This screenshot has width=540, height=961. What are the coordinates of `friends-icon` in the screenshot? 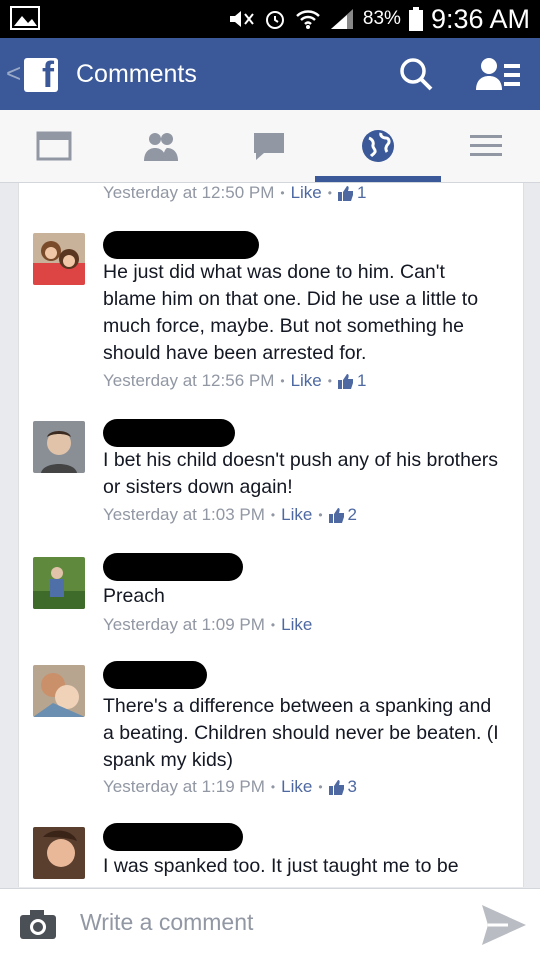 It's located at (161, 147).